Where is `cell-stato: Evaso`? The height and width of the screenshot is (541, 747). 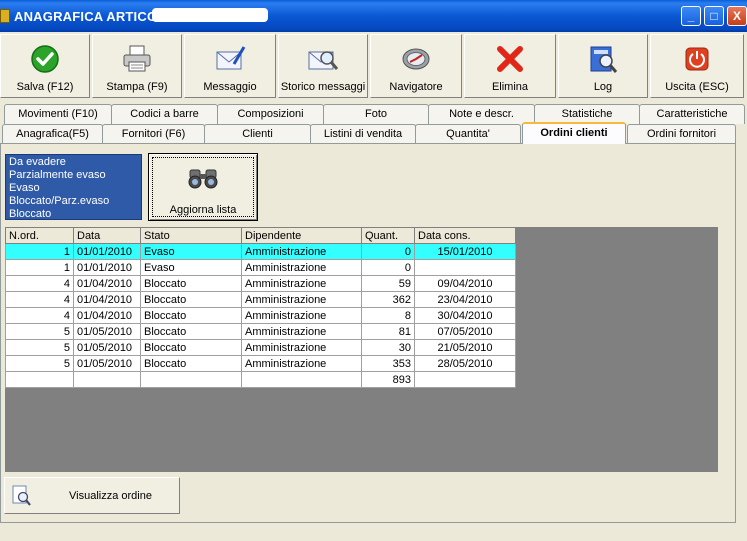 cell-stato: Evaso is located at coordinates (191, 251).